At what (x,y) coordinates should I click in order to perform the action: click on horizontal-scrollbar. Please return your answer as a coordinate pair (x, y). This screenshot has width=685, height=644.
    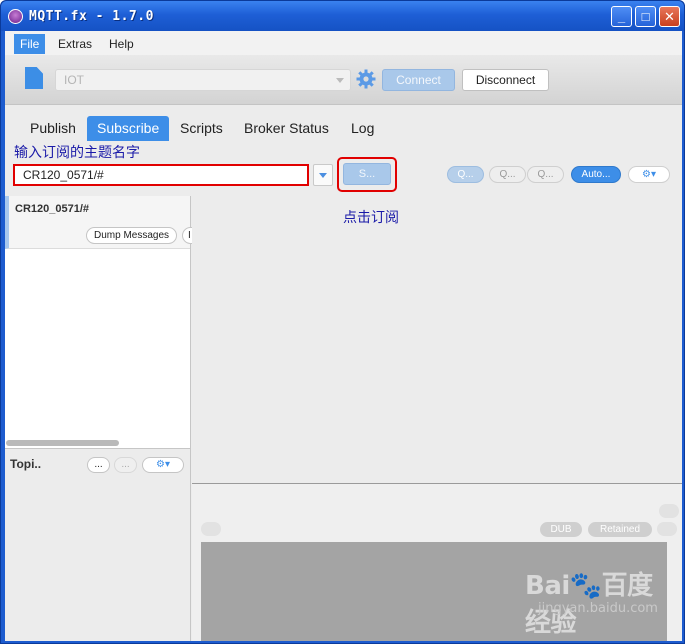
    Looking at the image, I should click on (62, 443).